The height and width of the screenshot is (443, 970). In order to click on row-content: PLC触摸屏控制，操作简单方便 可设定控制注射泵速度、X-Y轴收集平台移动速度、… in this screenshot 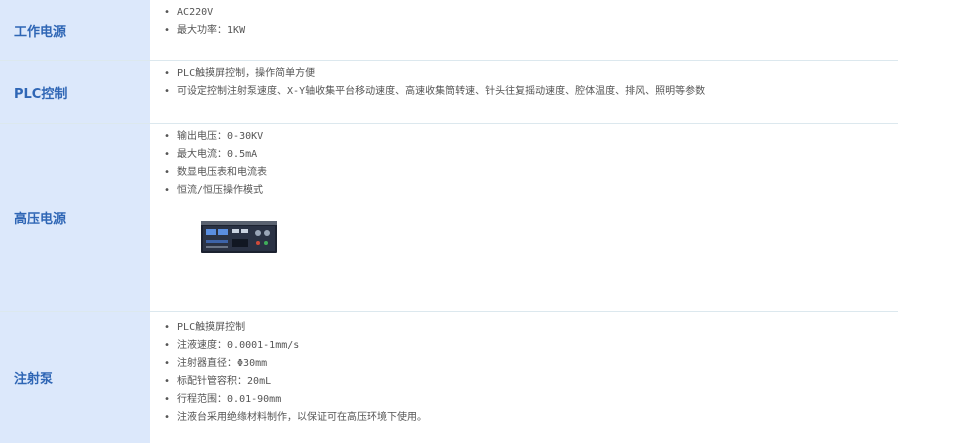, I will do `click(524, 92)`.